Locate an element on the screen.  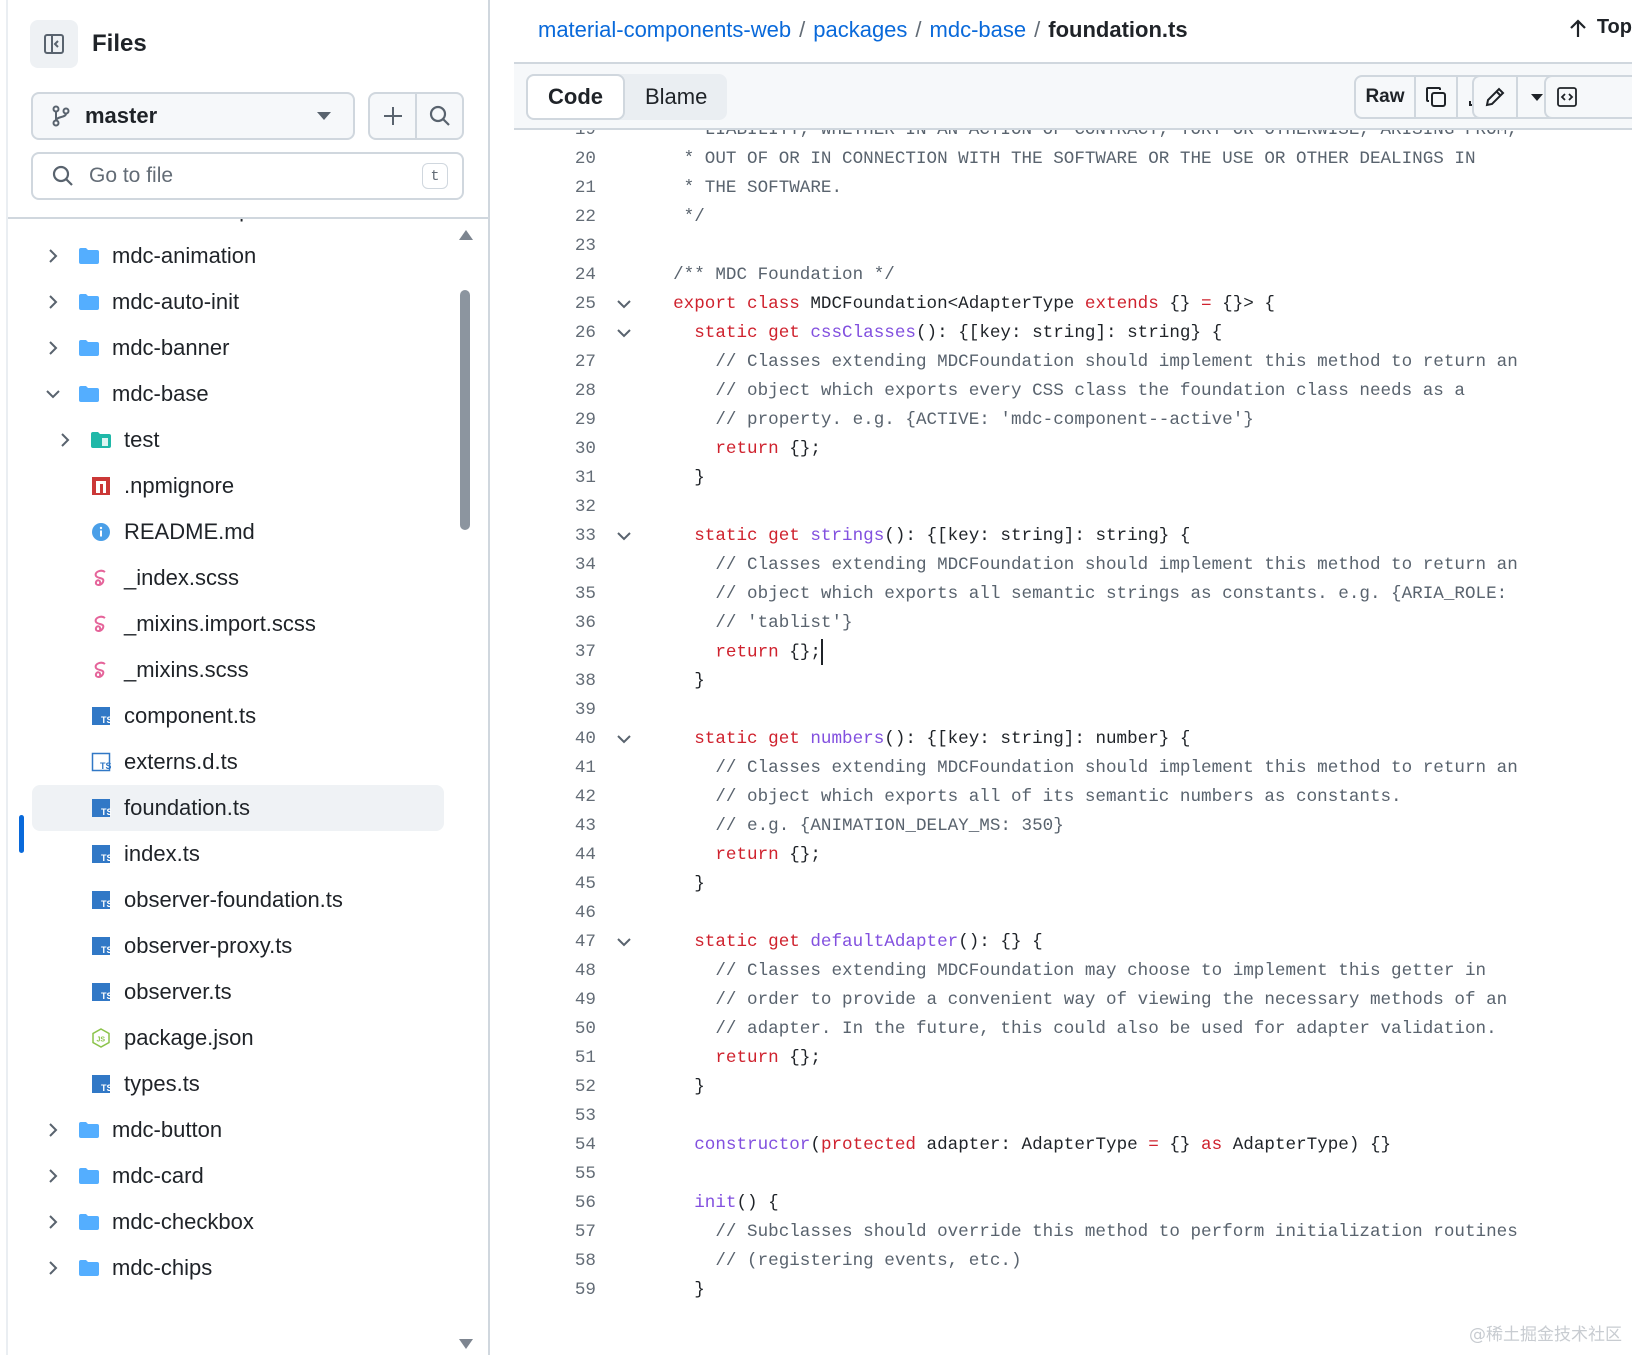
line-number: 44 is located at coordinates (555, 855).